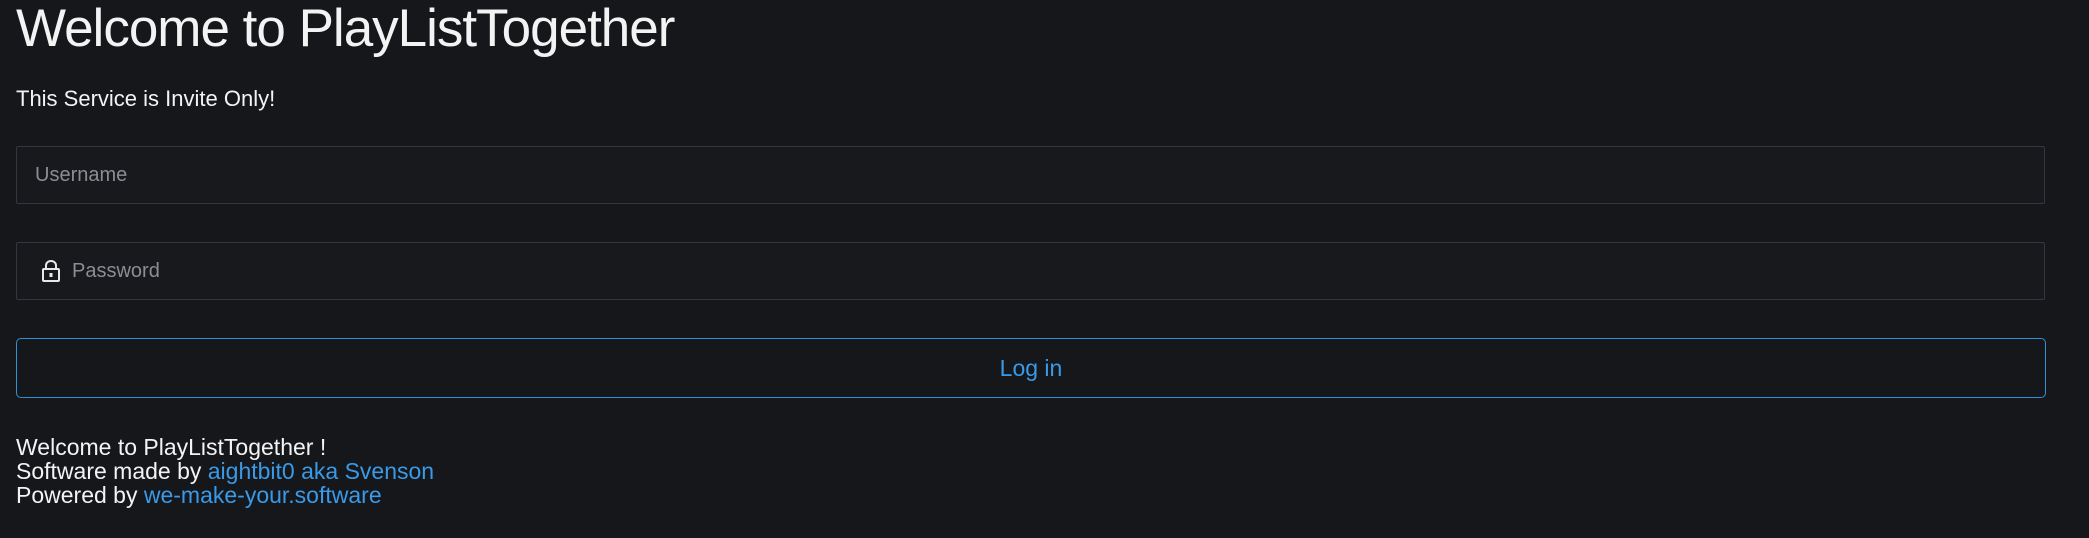  I want to click on footer-made-by-line: Software made by aightbit0 aka Svenson, so click(225, 471).